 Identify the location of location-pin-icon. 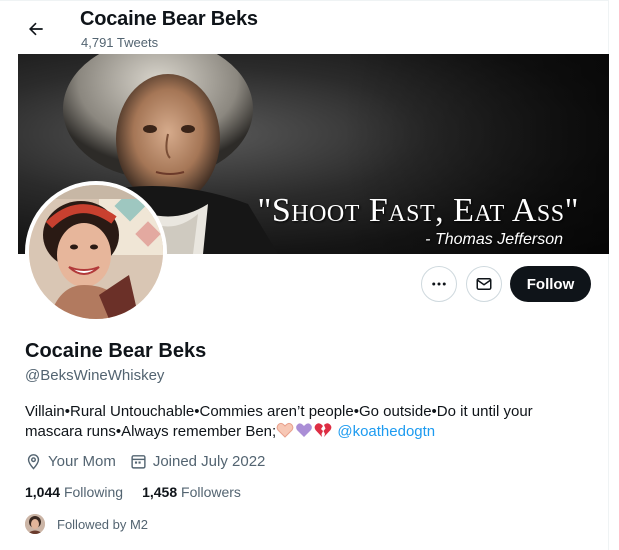
(33, 462).